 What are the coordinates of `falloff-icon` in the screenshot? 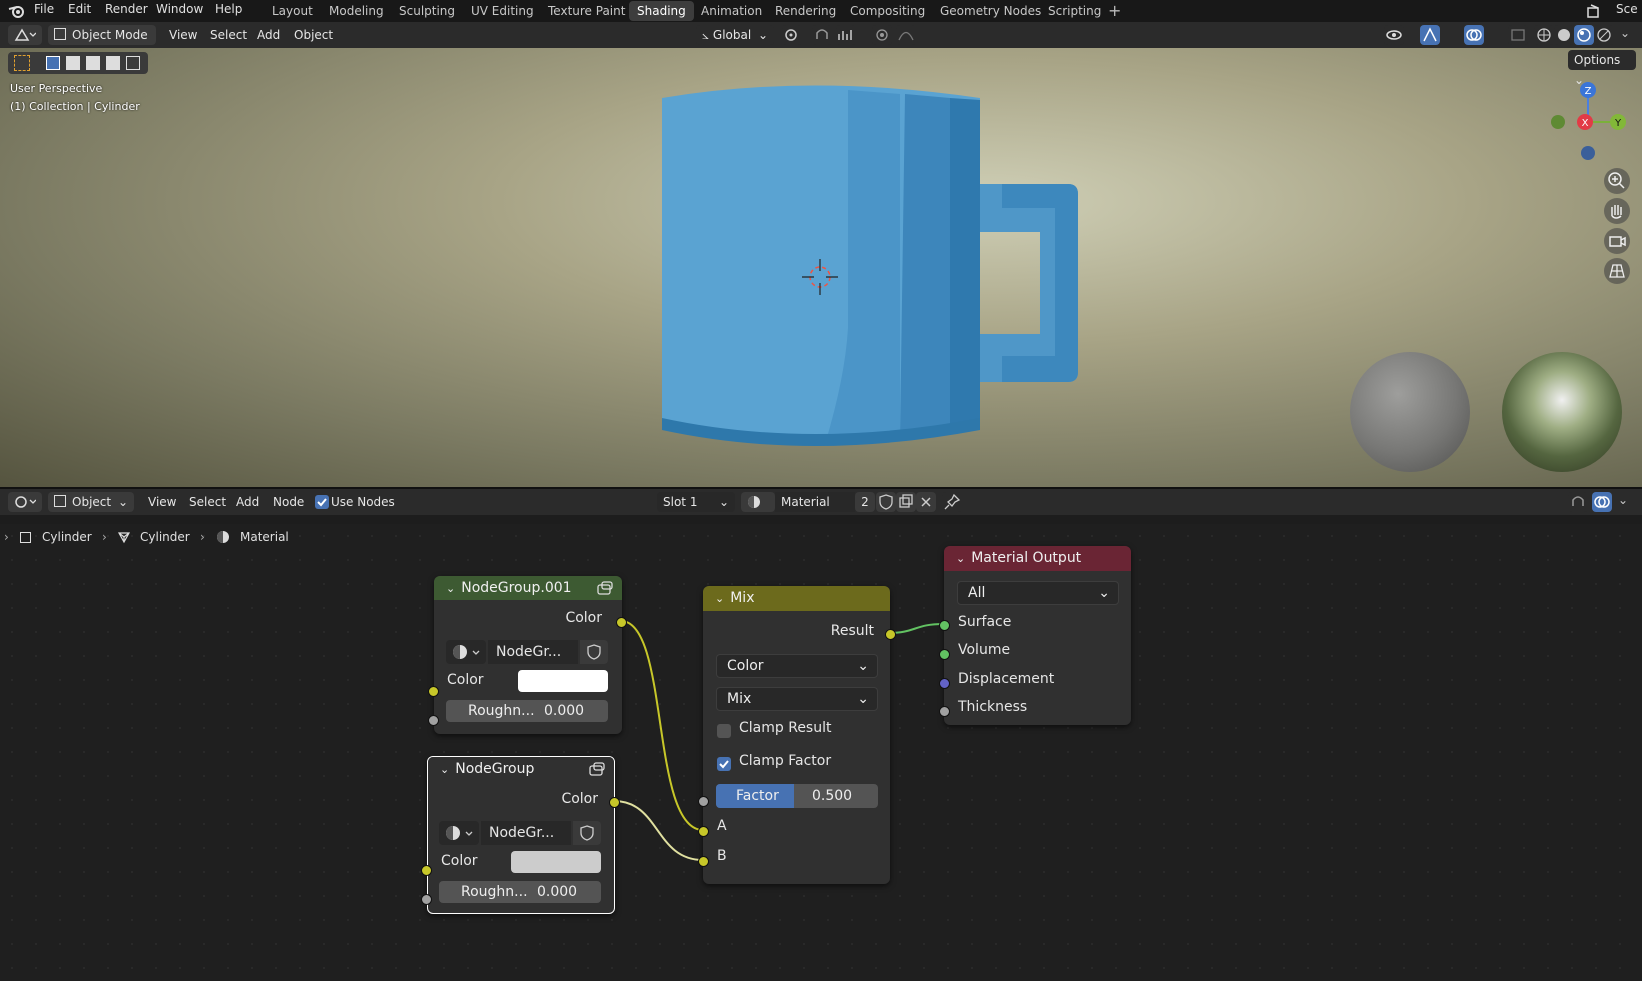 It's located at (906, 35).